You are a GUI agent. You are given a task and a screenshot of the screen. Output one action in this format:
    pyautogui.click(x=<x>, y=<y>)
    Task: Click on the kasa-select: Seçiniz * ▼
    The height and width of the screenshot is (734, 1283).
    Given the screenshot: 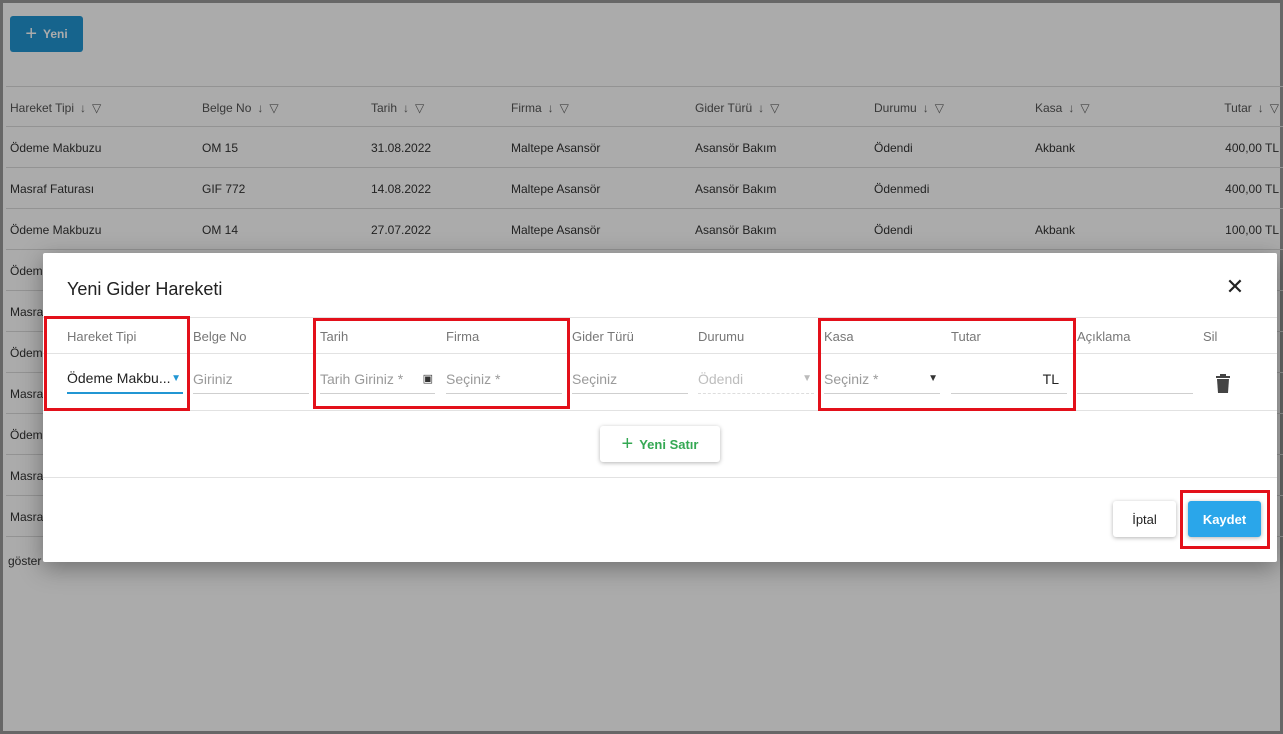 What is the action you would take?
    pyautogui.click(x=882, y=379)
    